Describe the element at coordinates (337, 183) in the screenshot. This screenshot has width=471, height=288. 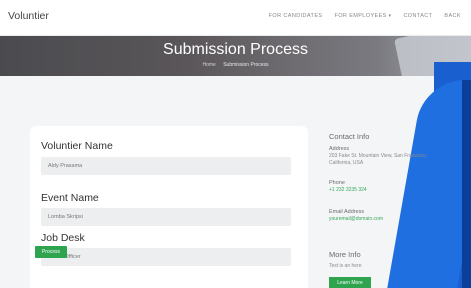
I see `phone-label: Phone` at that location.